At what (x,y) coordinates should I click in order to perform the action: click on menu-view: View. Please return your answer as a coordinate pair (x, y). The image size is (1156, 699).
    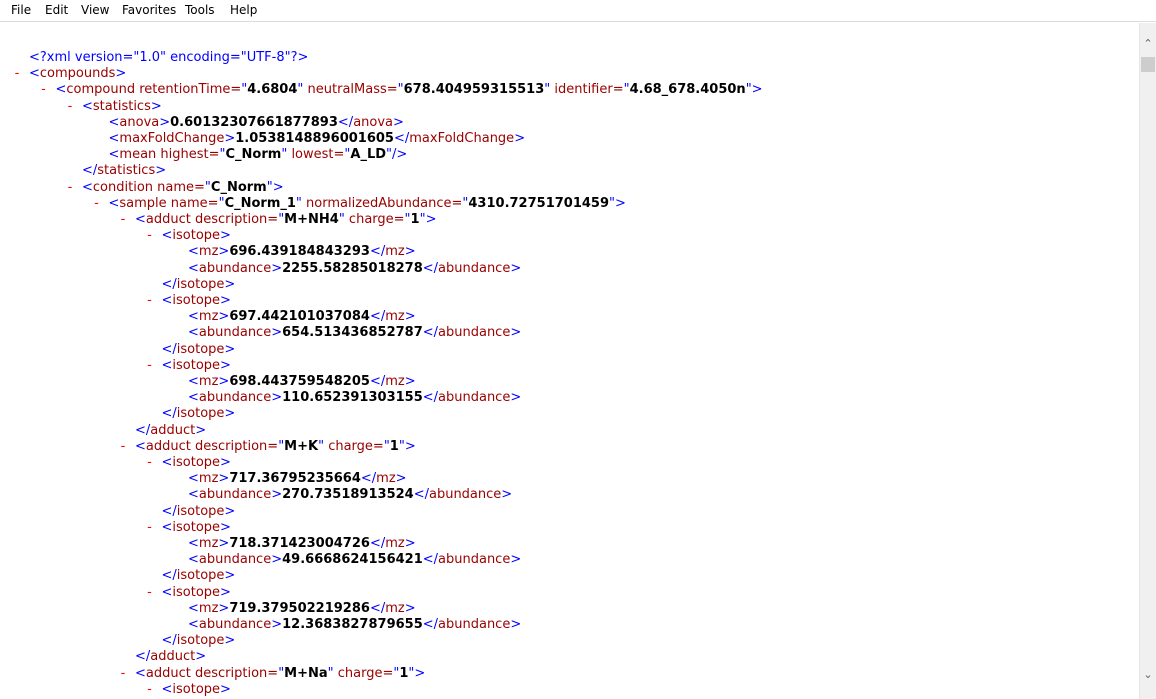
    Looking at the image, I should click on (95, 10).